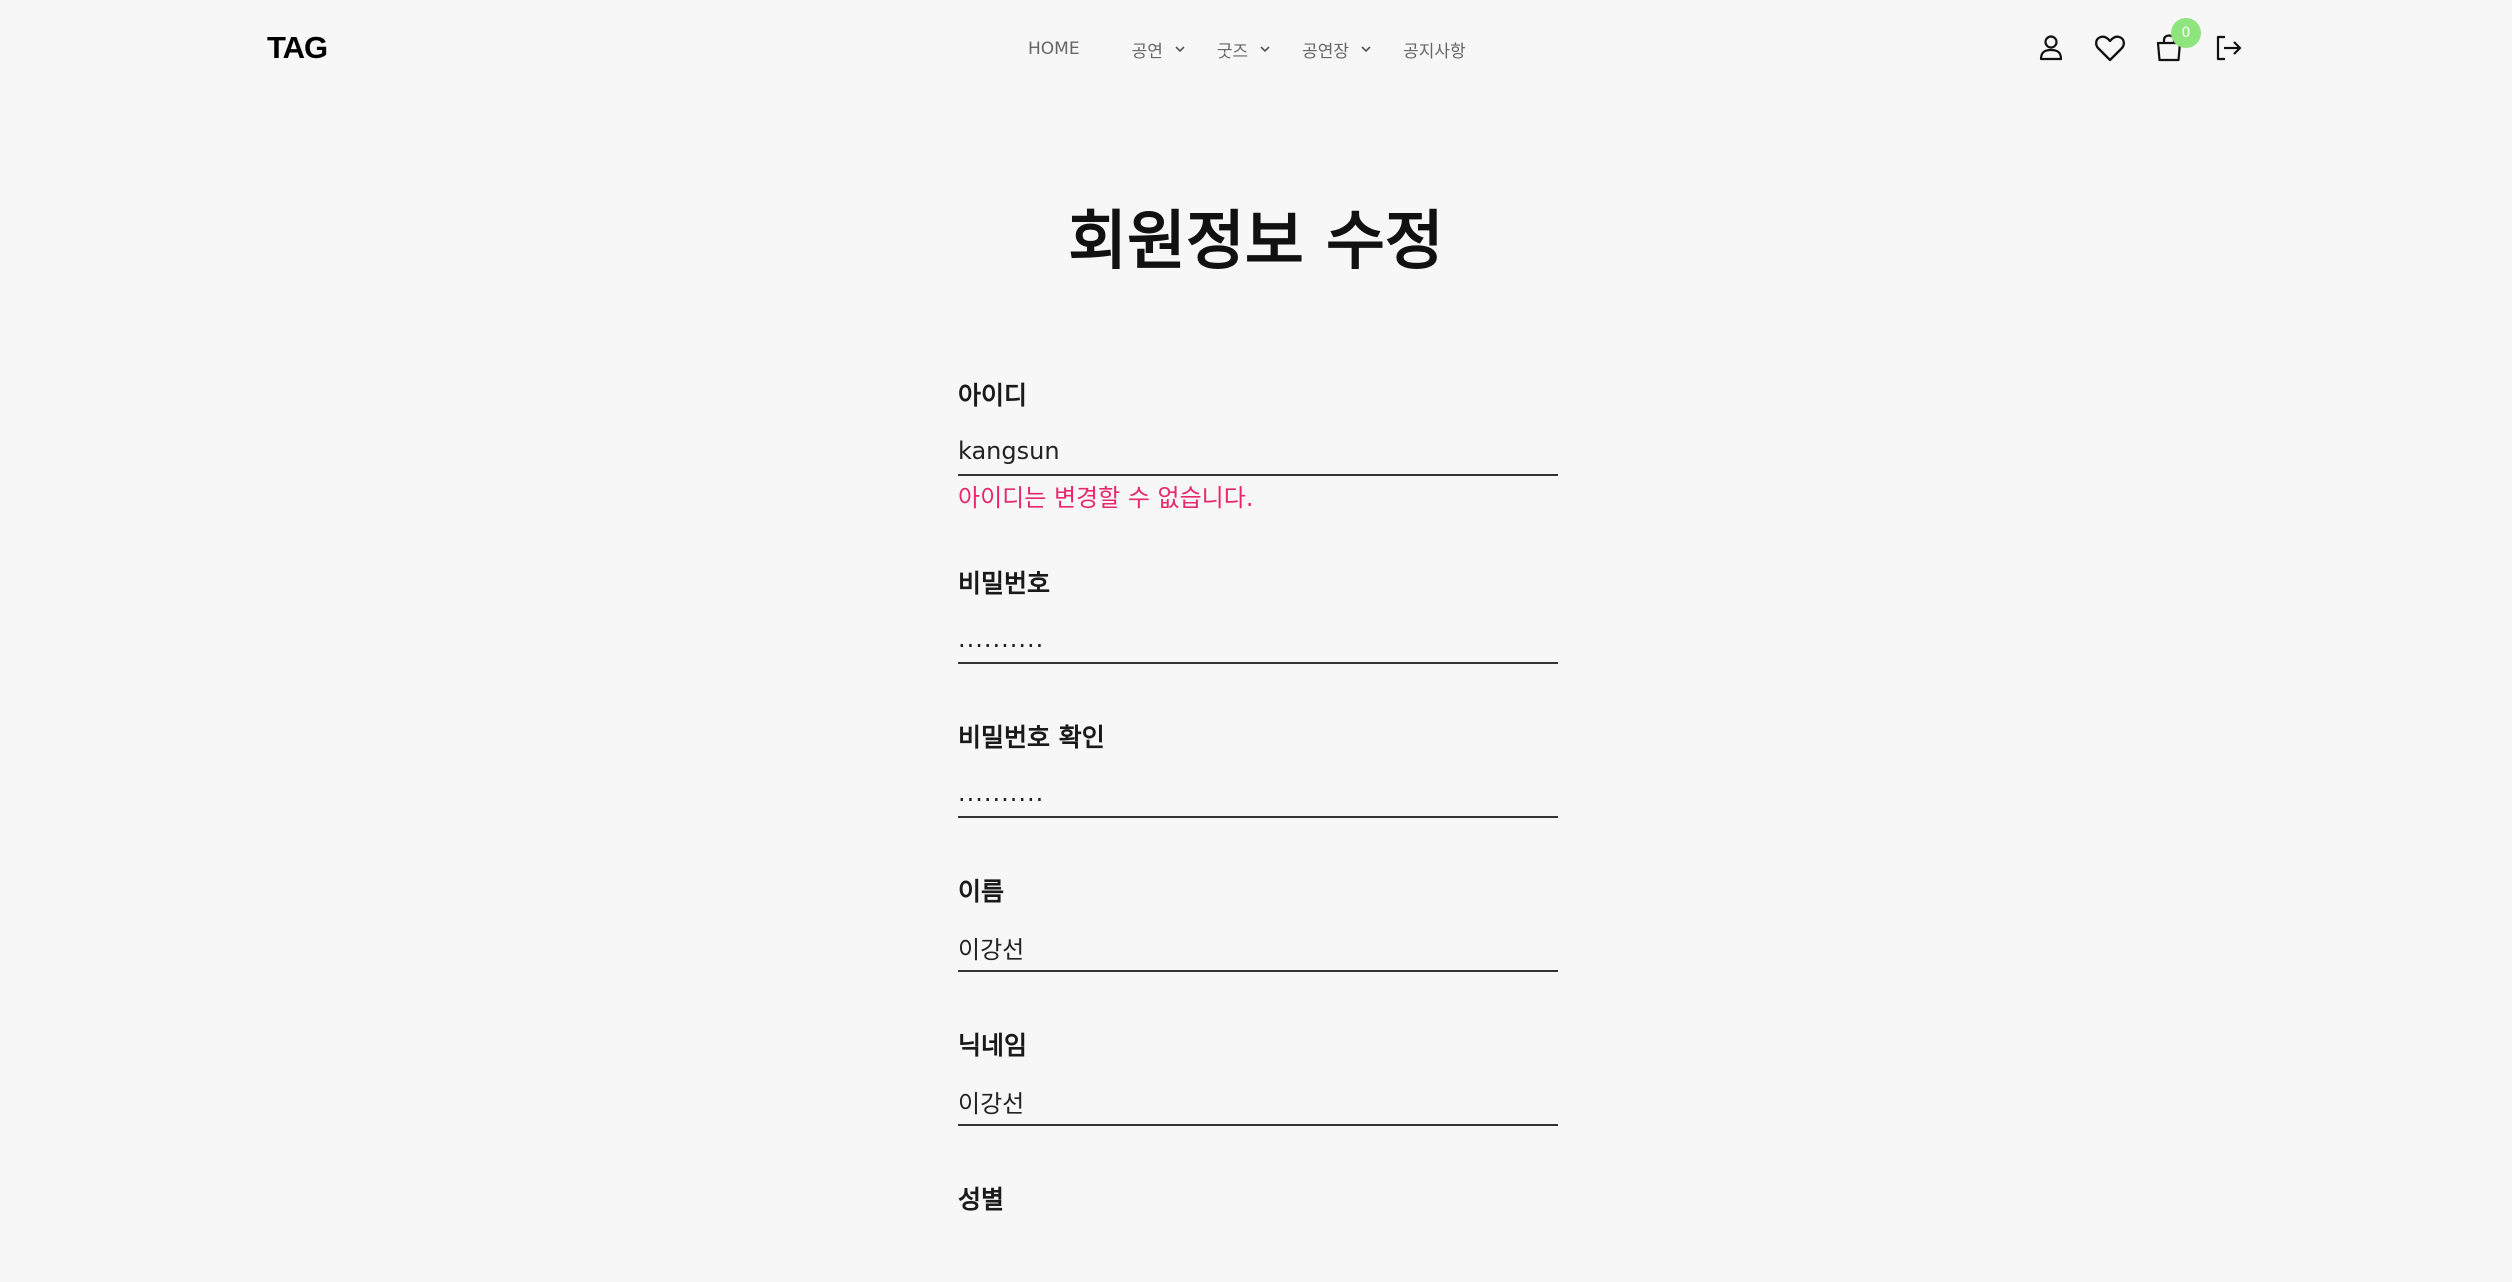 The width and height of the screenshot is (2512, 1282). Describe the element at coordinates (1147, 51) in the screenshot. I see `nav-performance-label: 공연` at that location.